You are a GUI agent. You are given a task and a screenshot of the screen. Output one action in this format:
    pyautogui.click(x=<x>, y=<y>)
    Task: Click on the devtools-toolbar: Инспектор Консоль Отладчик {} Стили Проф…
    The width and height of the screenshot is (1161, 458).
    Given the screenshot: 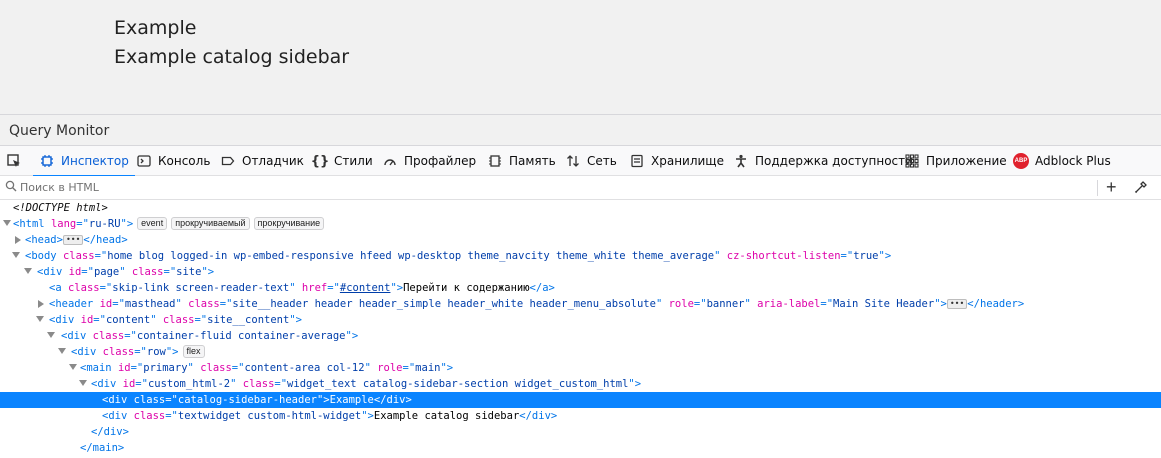 What is the action you would take?
    pyautogui.click(x=580, y=161)
    